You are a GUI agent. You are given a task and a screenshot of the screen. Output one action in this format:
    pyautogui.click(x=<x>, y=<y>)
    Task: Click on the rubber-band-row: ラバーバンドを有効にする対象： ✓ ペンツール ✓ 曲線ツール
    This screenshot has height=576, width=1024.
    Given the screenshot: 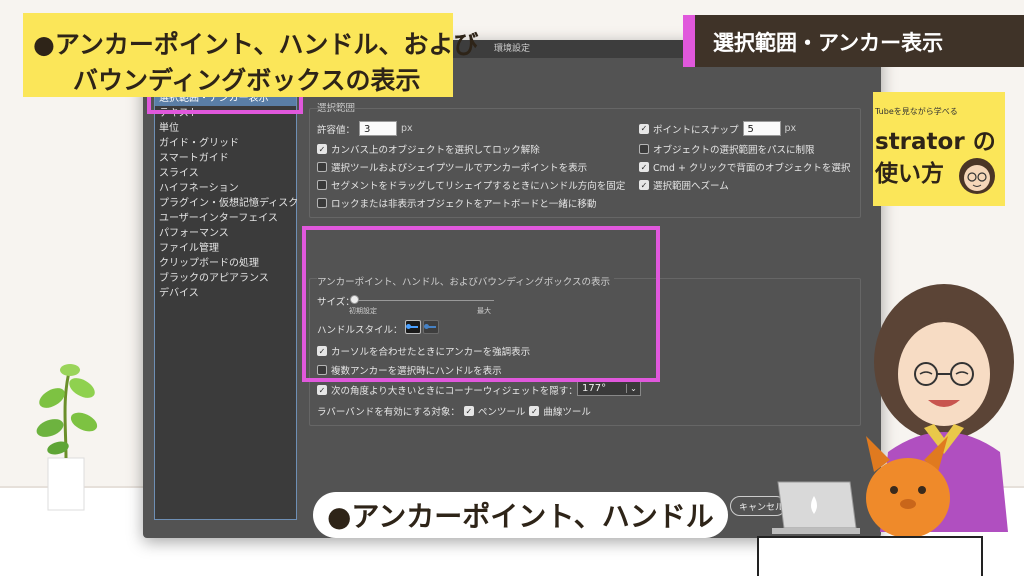 What is the action you would take?
    pyautogui.click(x=454, y=411)
    